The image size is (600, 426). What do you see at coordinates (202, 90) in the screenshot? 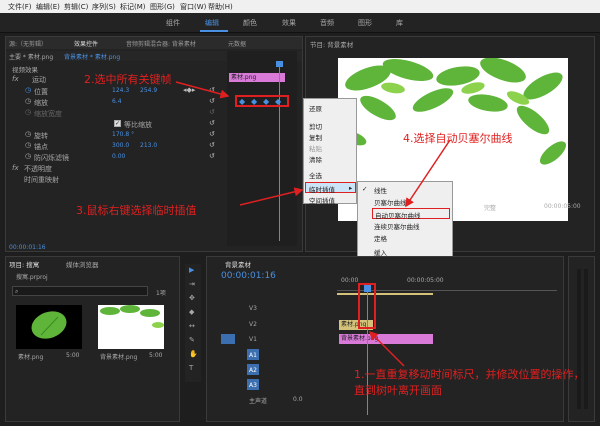
I see `arrow-to-keyframes` at bounding box center [202, 90].